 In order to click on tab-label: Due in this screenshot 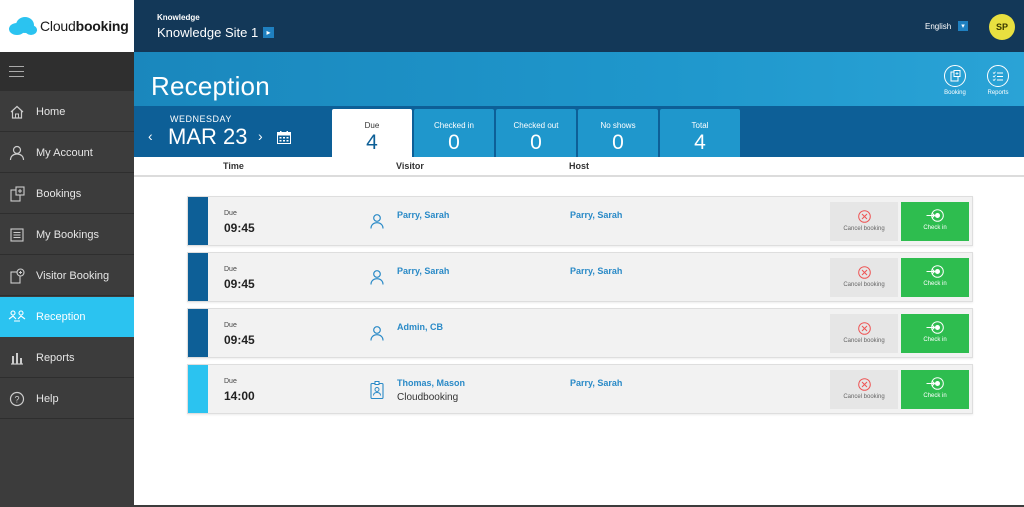, I will do `click(372, 125)`.